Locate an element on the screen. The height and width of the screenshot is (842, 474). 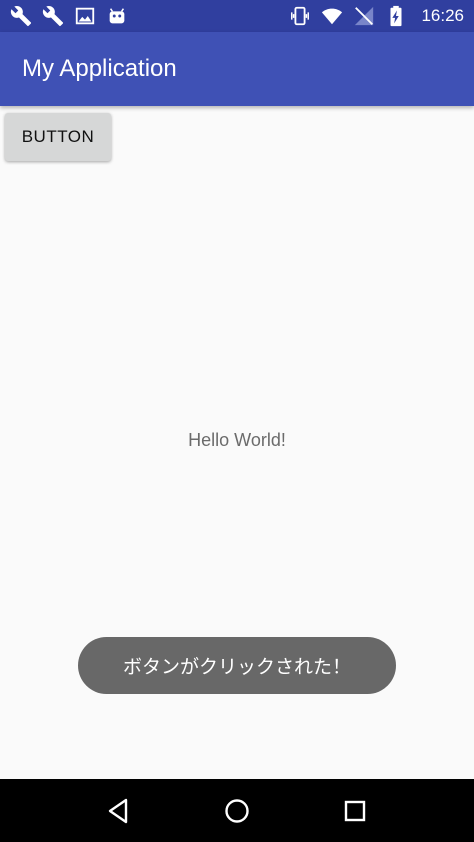
android-icon is located at coordinates (117, 16).